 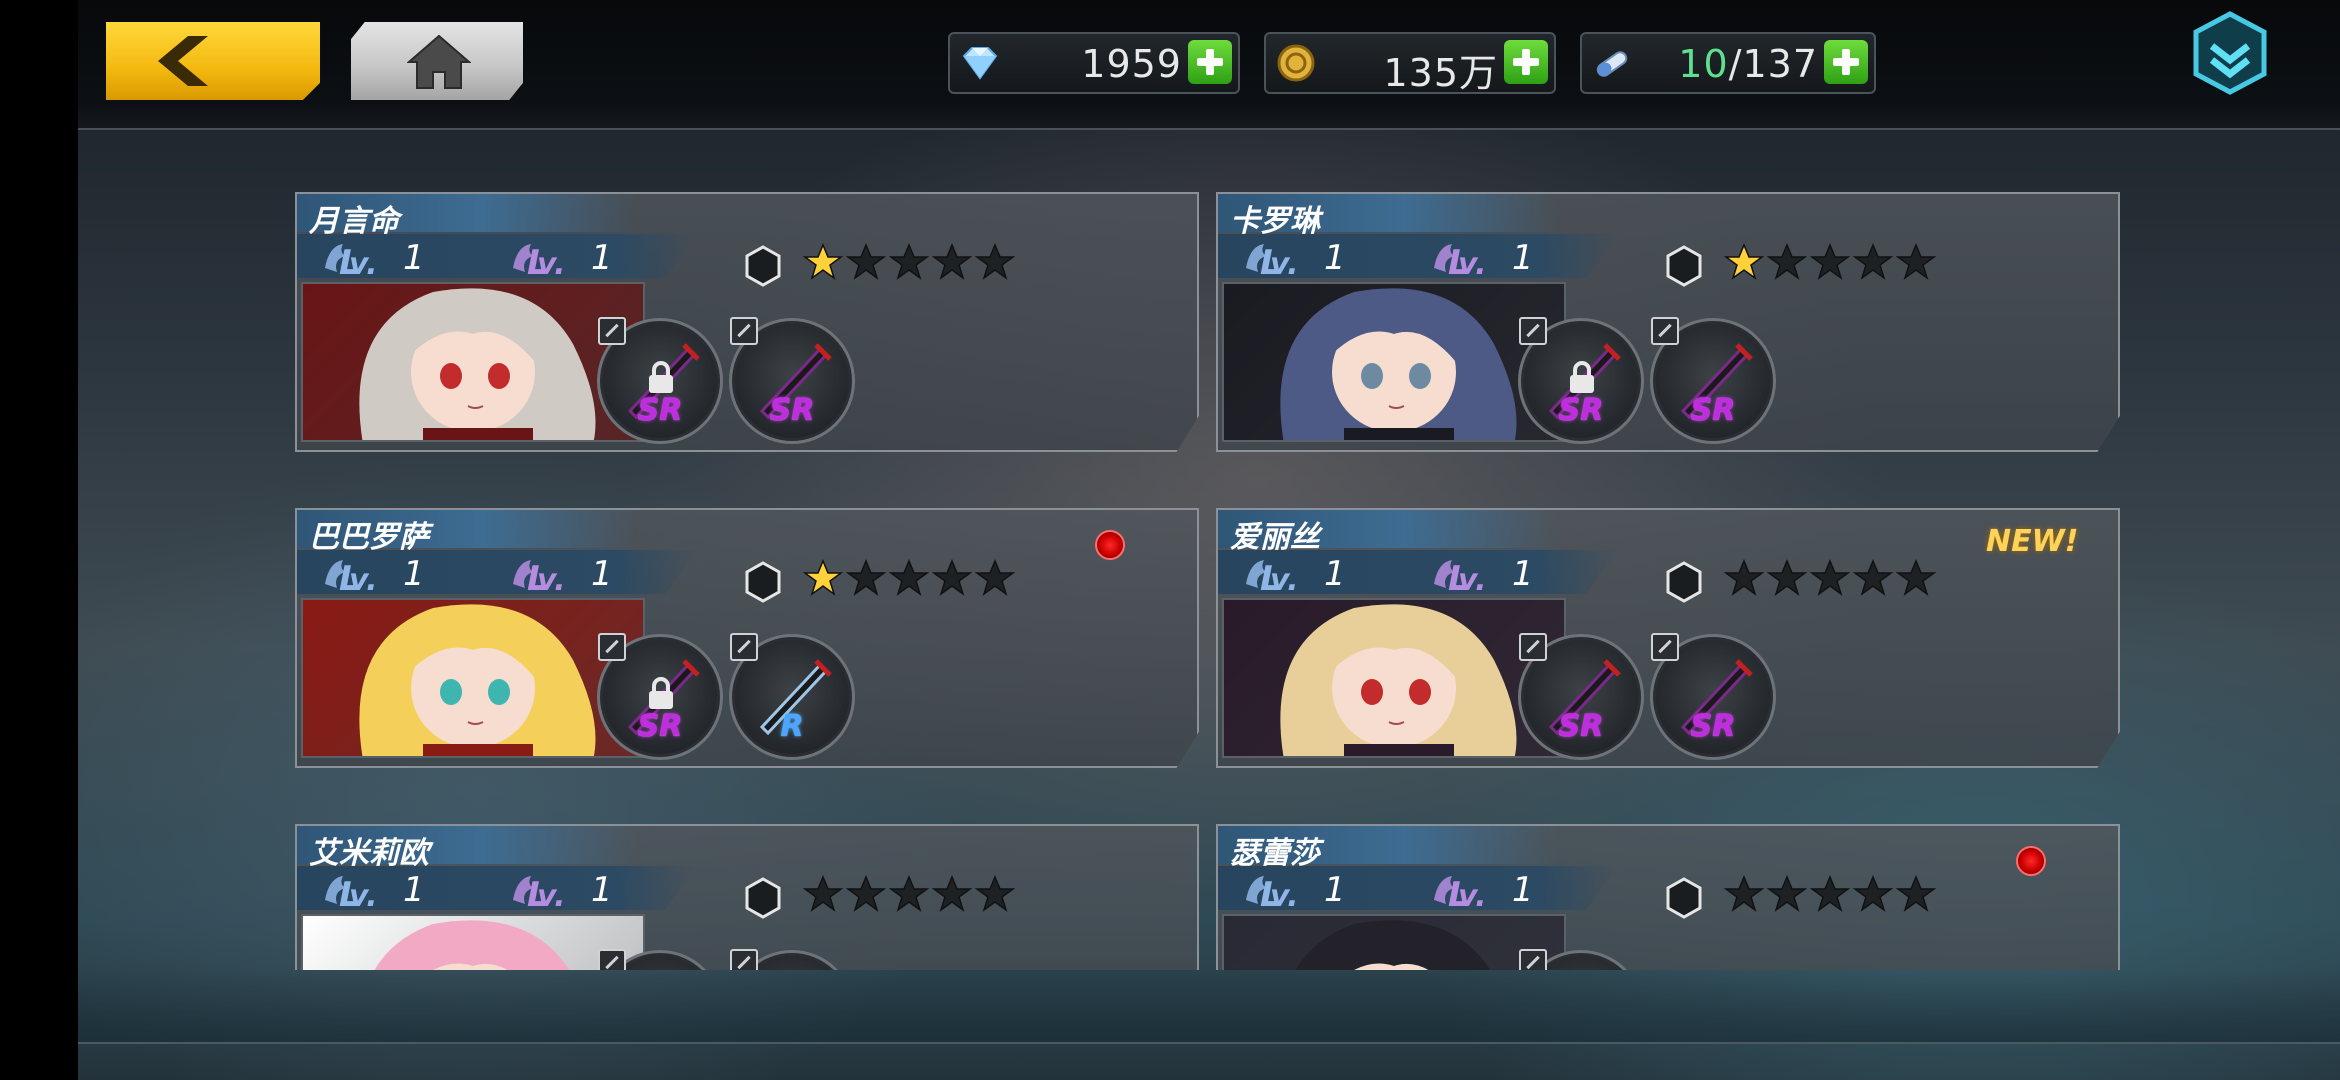 I want to click on weapon-slot: R, so click(x=792, y=696).